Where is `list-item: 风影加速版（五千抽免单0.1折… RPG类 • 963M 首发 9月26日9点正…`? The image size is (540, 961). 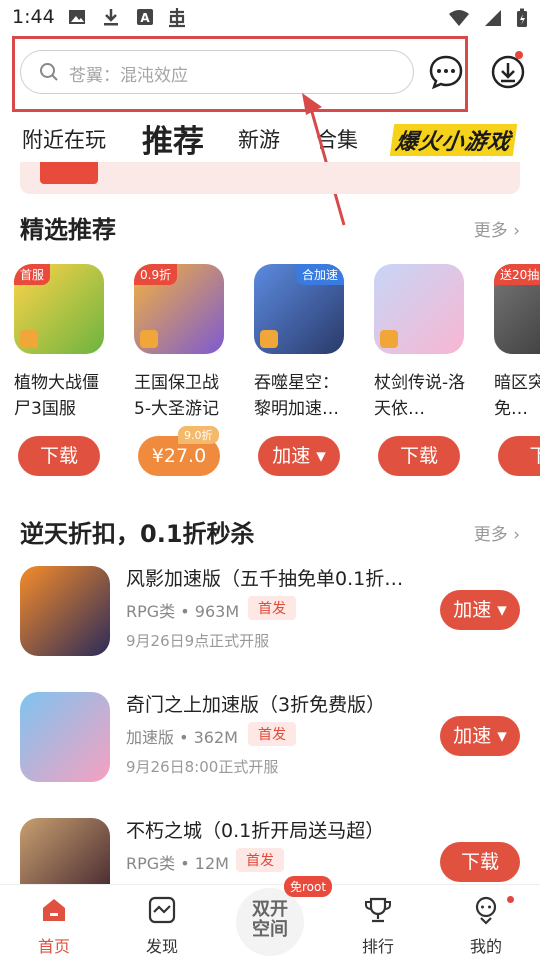
list-item: 风影加速版（五千抽免单0.1折… RPG类 • 963M 首发 9月26日9点正… is located at coordinates (270, 626).